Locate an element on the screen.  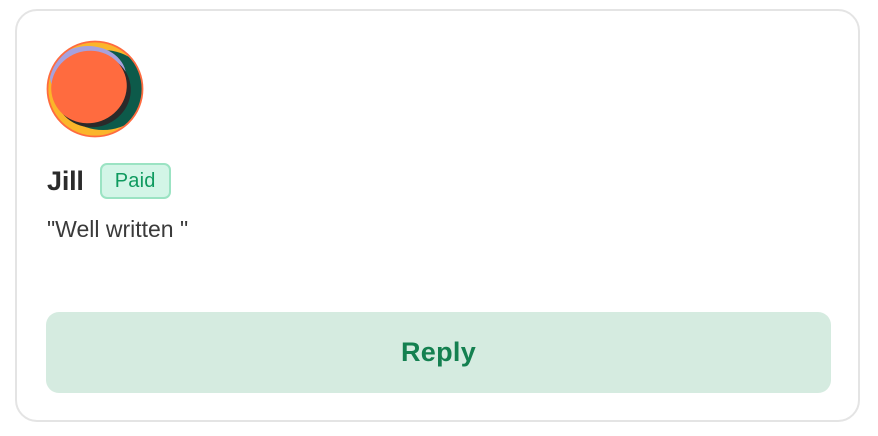
author-name: Jill is located at coordinates (65, 180).